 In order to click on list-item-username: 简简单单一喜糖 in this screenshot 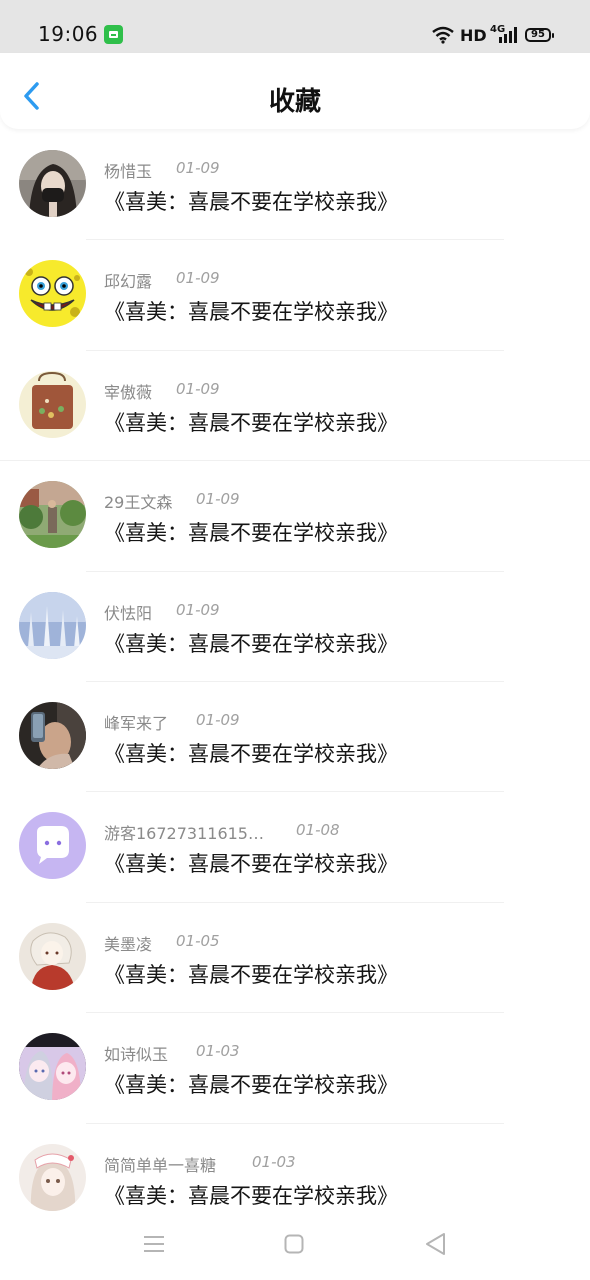, I will do `click(160, 1165)`.